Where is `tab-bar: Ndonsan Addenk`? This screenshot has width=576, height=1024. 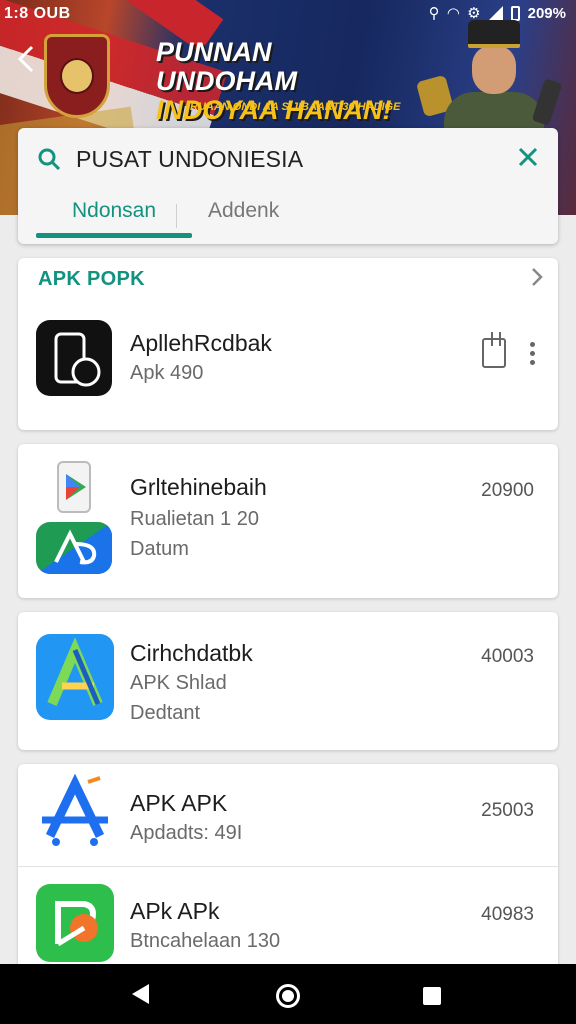
tab-bar: Ndonsan Addenk is located at coordinates (288, 218).